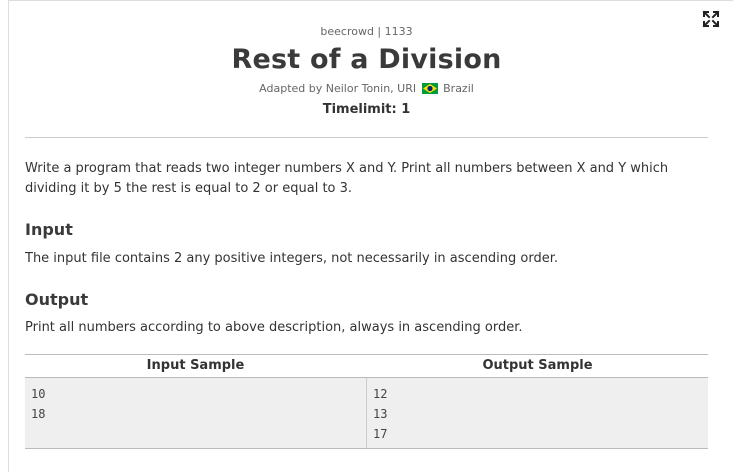 This screenshot has height=472, width=733. I want to click on output-sample-box: 12 13 17, so click(537, 413).